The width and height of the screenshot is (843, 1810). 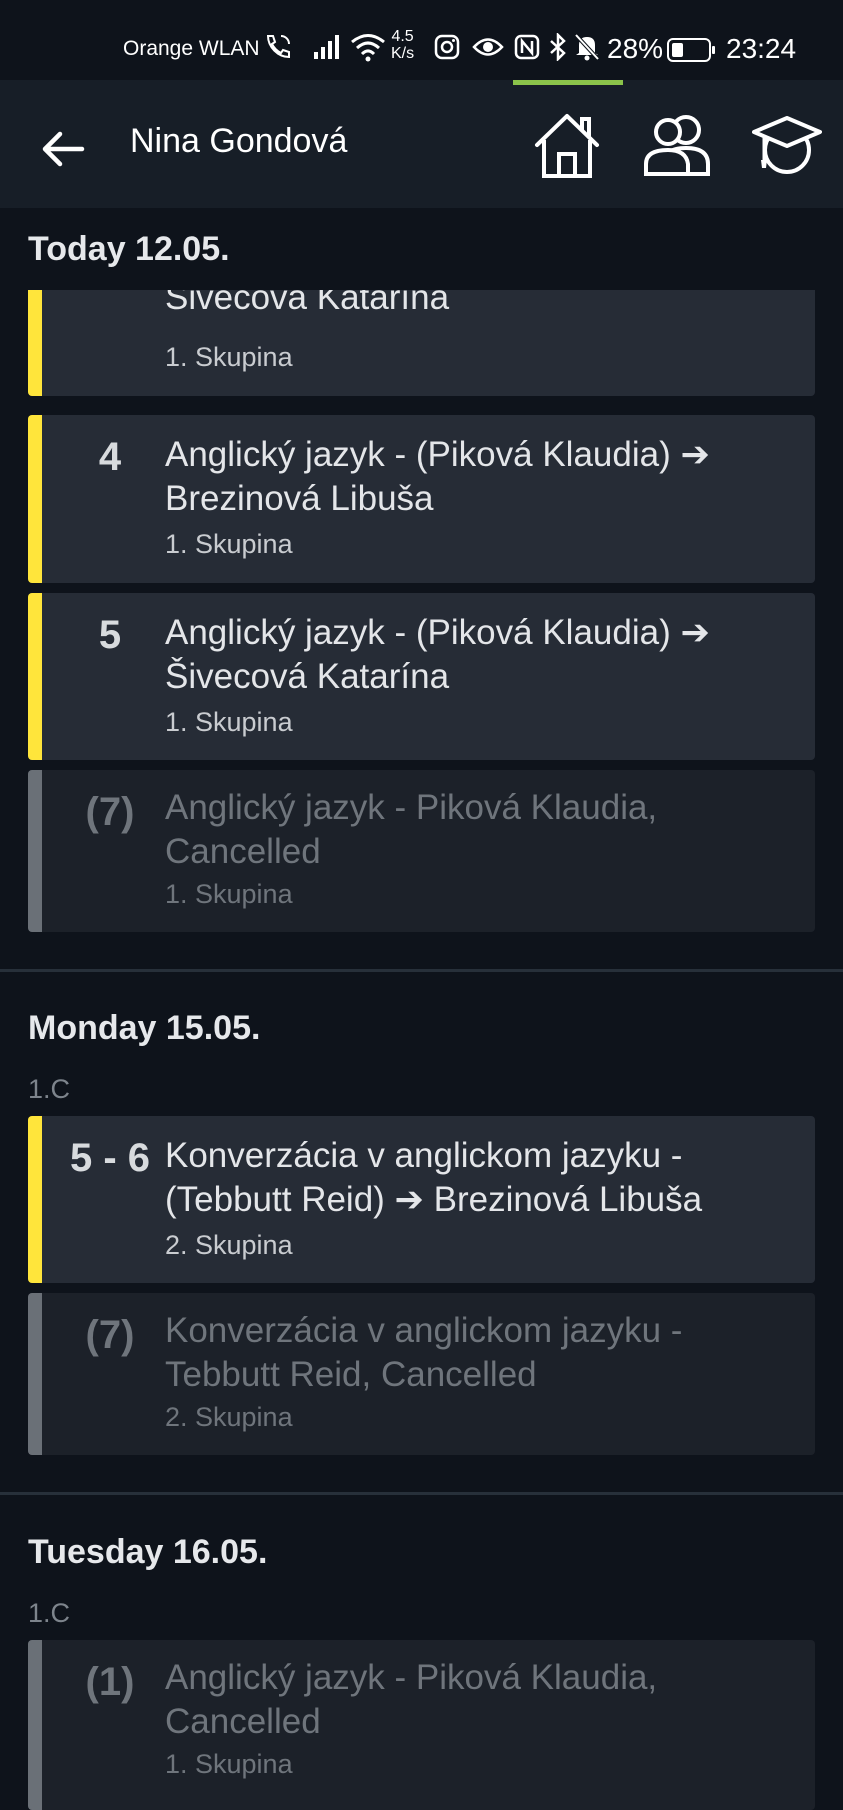 I want to click on home-icon, so click(x=567, y=146).